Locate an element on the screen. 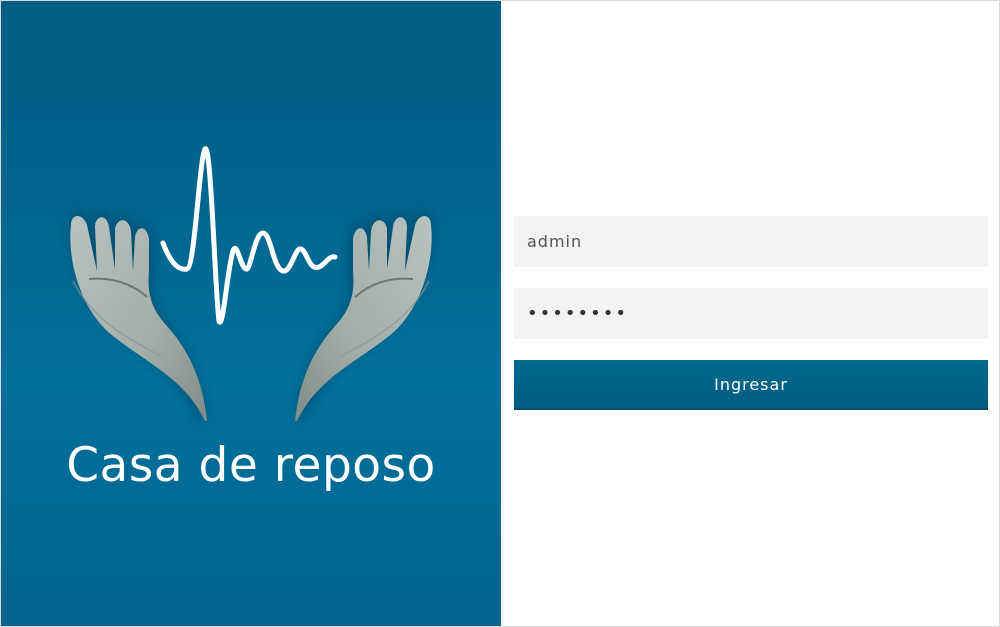 This screenshot has width=1000, height=627. username-input is located at coordinates (751, 241).